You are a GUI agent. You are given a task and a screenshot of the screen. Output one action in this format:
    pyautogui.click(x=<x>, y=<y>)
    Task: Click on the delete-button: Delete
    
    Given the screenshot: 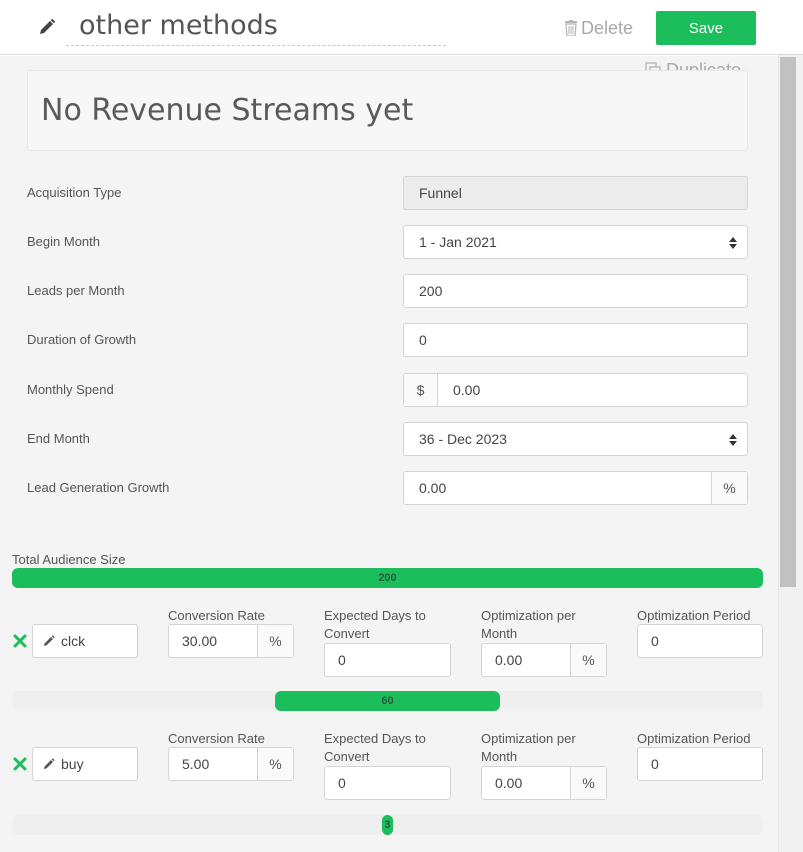 What is the action you would take?
    pyautogui.click(x=599, y=28)
    